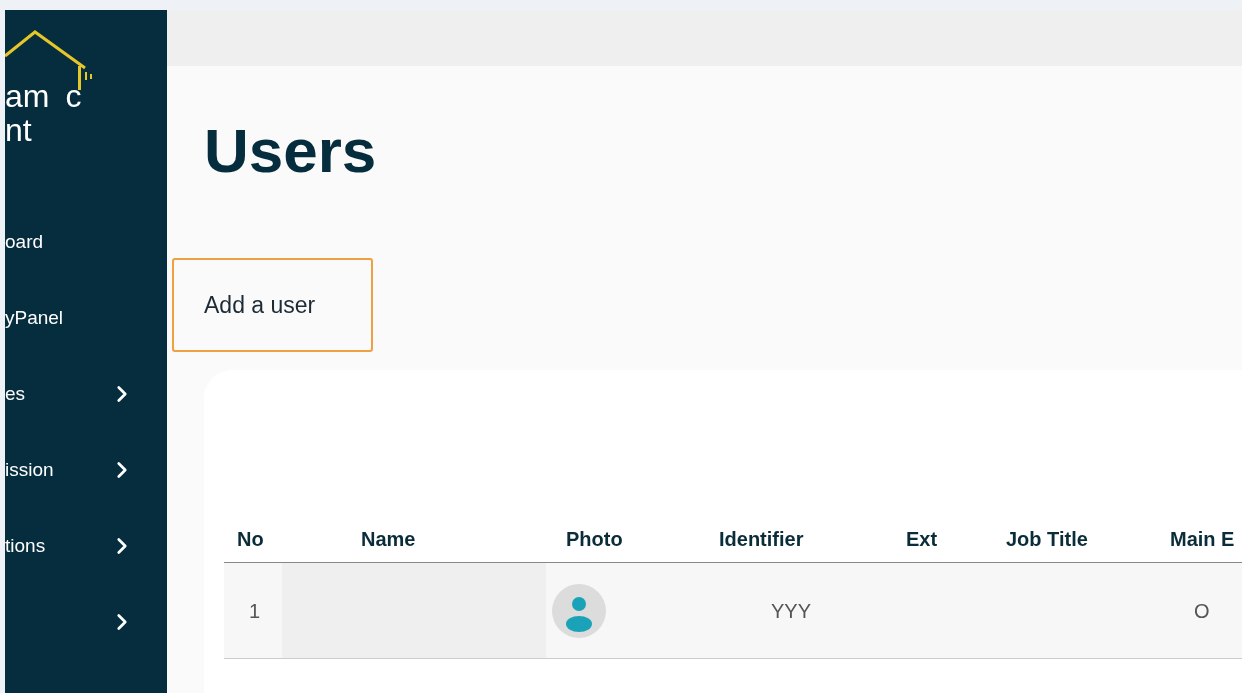 The height and width of the screenshot is (693, 1242). What do you see at coordinates (791, 611) in the screenshot?
I see `table-cell-text: YYY` at bounding box center [791, 611].